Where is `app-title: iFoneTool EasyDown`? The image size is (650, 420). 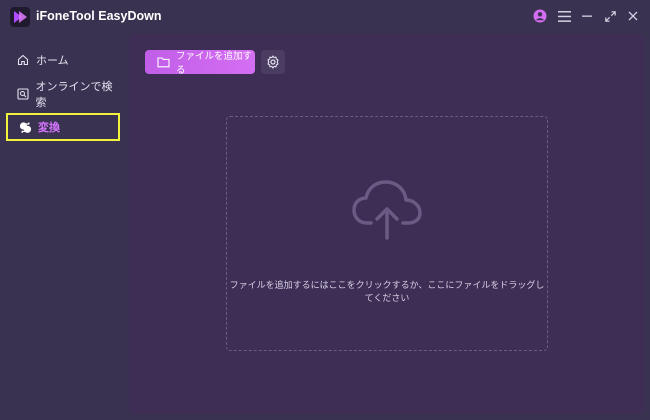 app-title: iFoneTool EasyDown is located at coordinates (99, 16).